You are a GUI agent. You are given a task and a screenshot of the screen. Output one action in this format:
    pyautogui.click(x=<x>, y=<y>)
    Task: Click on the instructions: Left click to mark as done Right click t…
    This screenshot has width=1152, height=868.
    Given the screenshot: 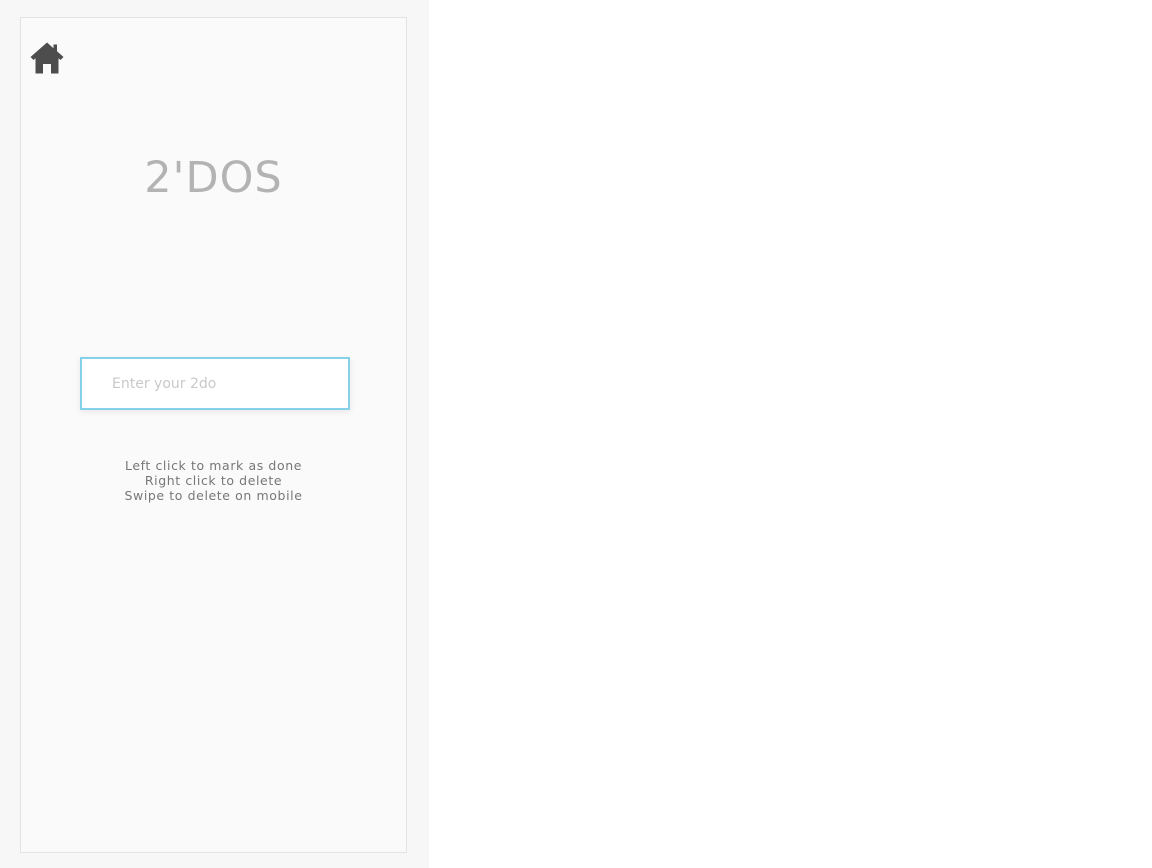 What is the action you would take?
    pyautogui.click(x=213, y=480)
    